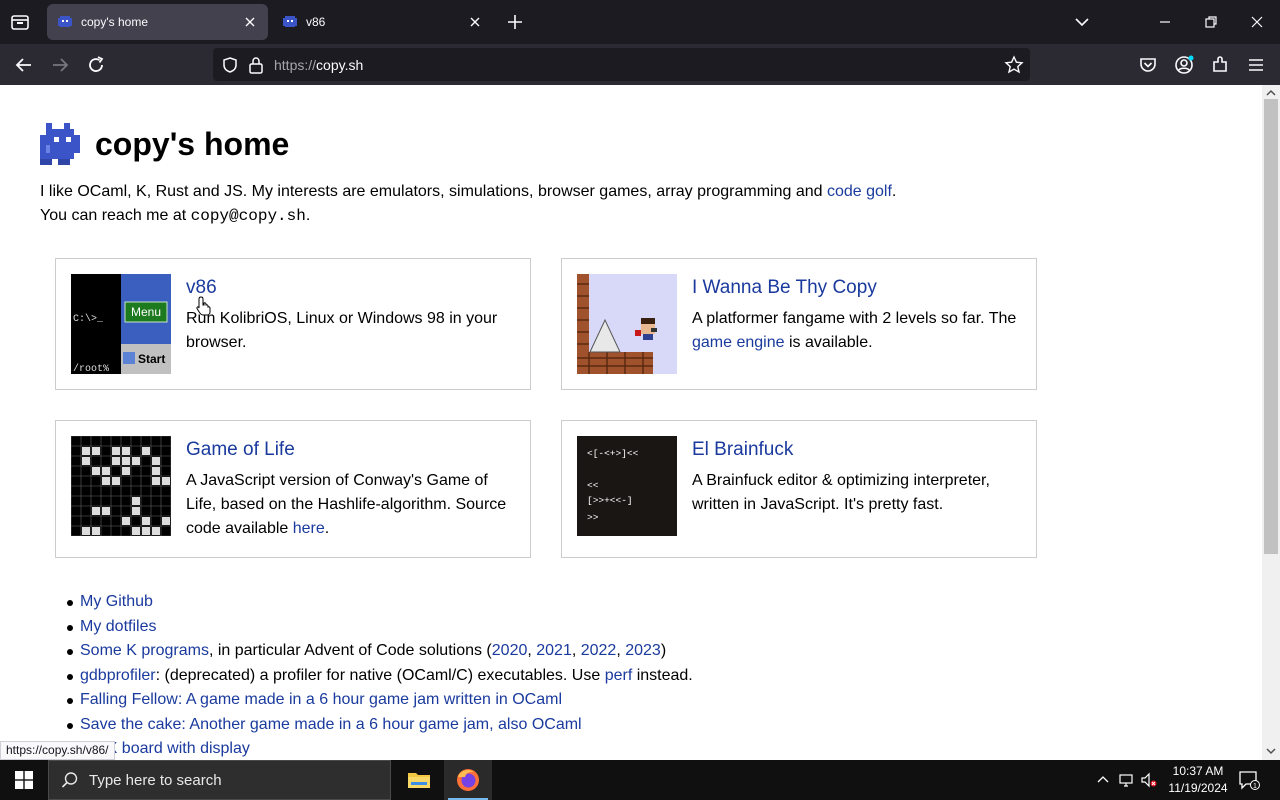 The height and width of the screenshot is (800, 1280). Describe the element at coordinates (318, 65) in the screenshot. I see `url-text: https://copy.sh` at that location.